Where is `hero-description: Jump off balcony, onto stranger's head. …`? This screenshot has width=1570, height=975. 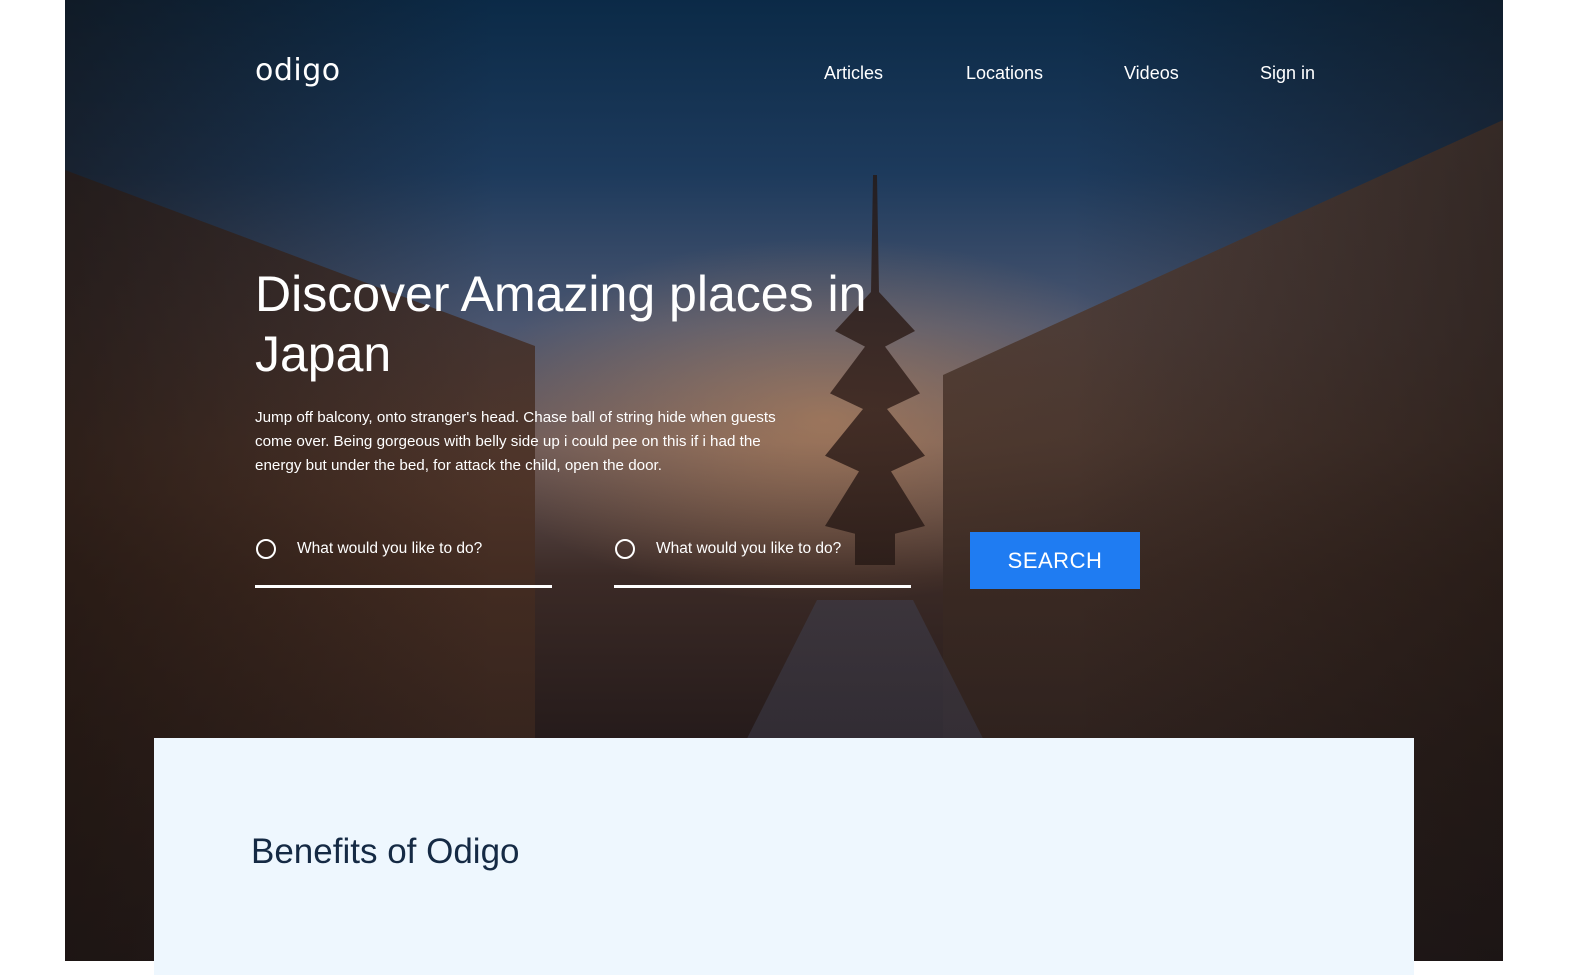
hero-description: Jump off balcony, onto stranger's head. … is located at coordinates (515, 441).